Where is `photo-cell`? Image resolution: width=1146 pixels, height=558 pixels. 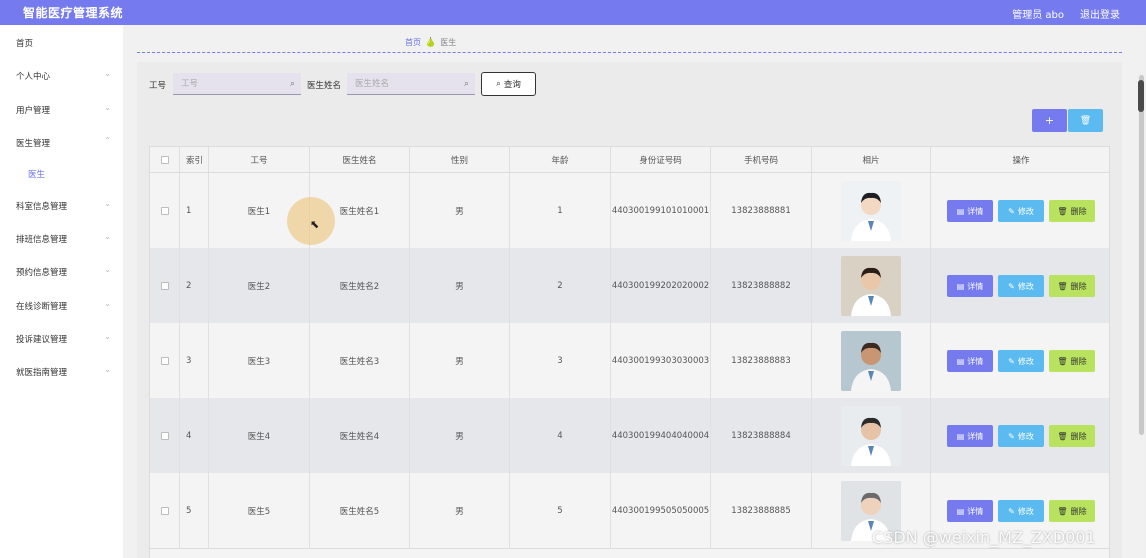 photo-cell is located at coordinates (871, 211).